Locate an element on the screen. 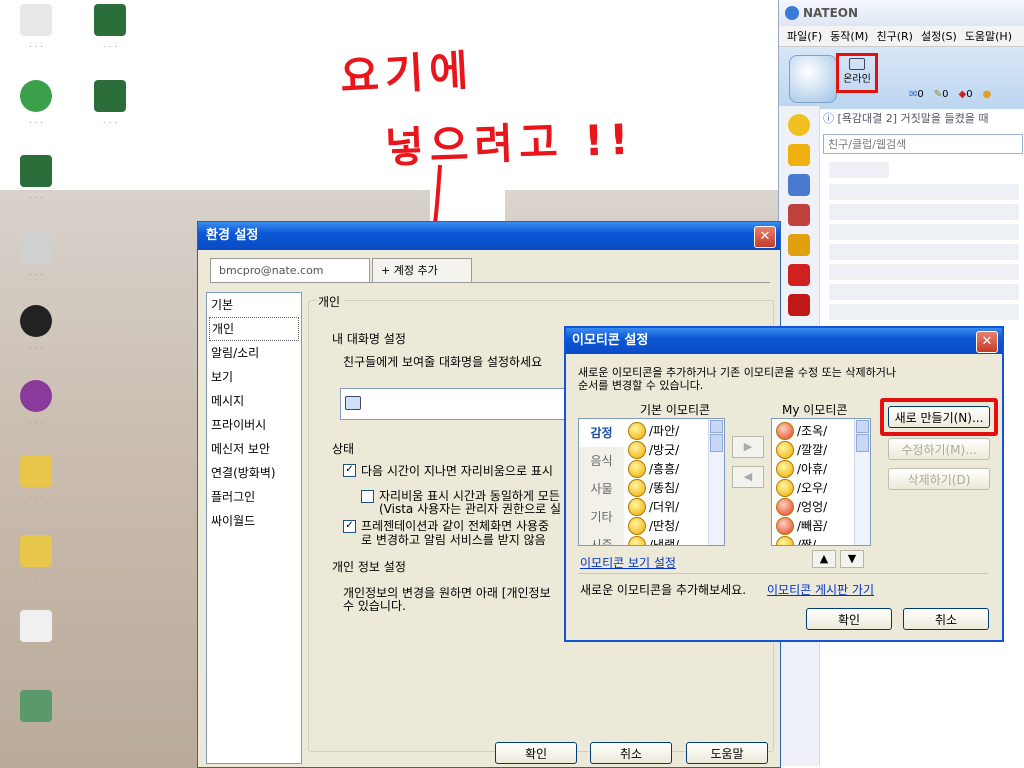  emoticon-view-settings-link: 이모티콘 보기 설정 is located at coordinates (628, 562).